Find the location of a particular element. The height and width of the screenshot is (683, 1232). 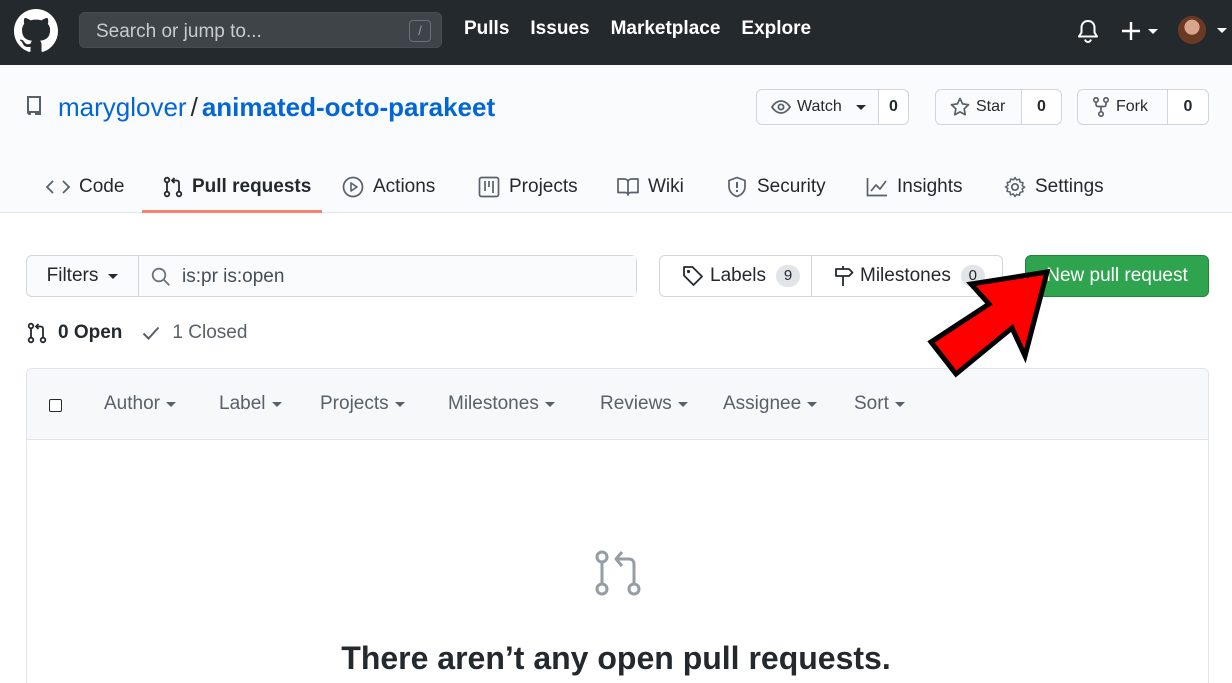

tab-insights: Insights is located at coordinates (914, 187).